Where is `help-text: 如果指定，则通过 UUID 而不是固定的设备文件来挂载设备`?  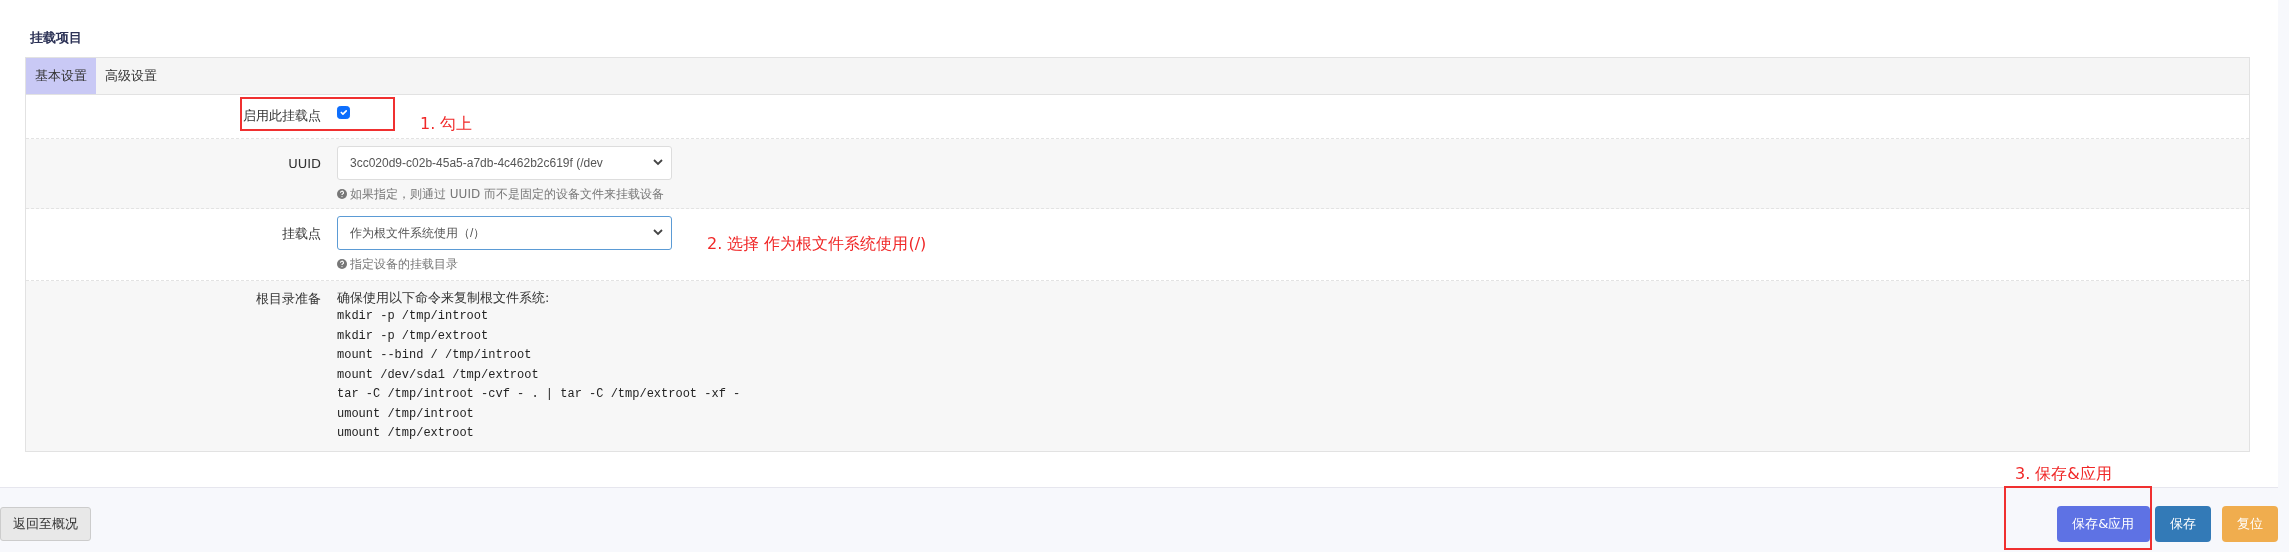
help-text: 如果指定，则通过 UUID 而不是固定的设备文件来挂载设备 is located at coordinates (507, 194).